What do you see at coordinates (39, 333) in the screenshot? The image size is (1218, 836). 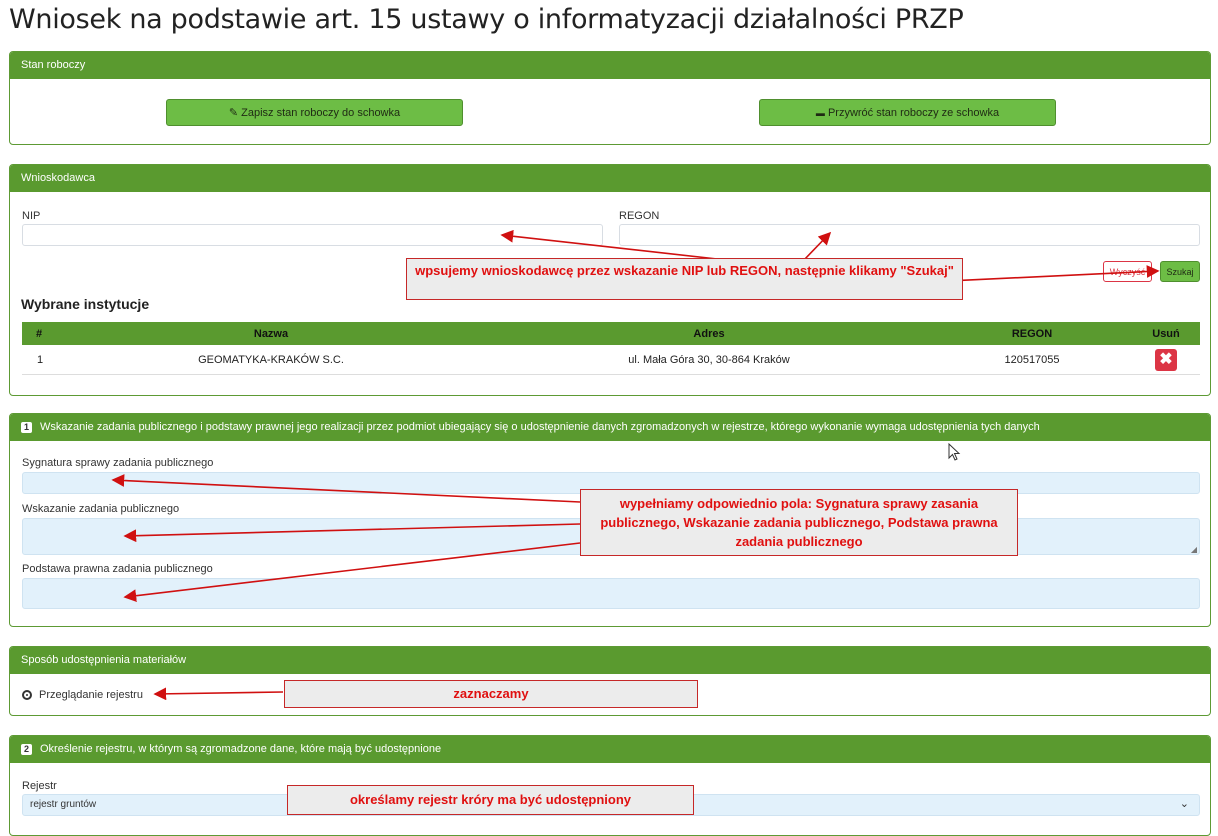 I see `column-header-number: #` at bounding box center [39, 333].